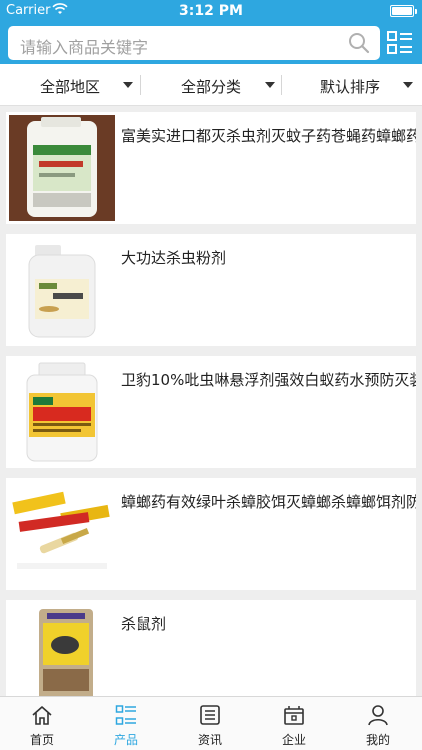 The width and height of the screenshot is (422, 750). I want to click on product-title: 富美实进口都灭杀虫剂灭蚊子药苍蝇药蟑螂药, so click(268, 136).